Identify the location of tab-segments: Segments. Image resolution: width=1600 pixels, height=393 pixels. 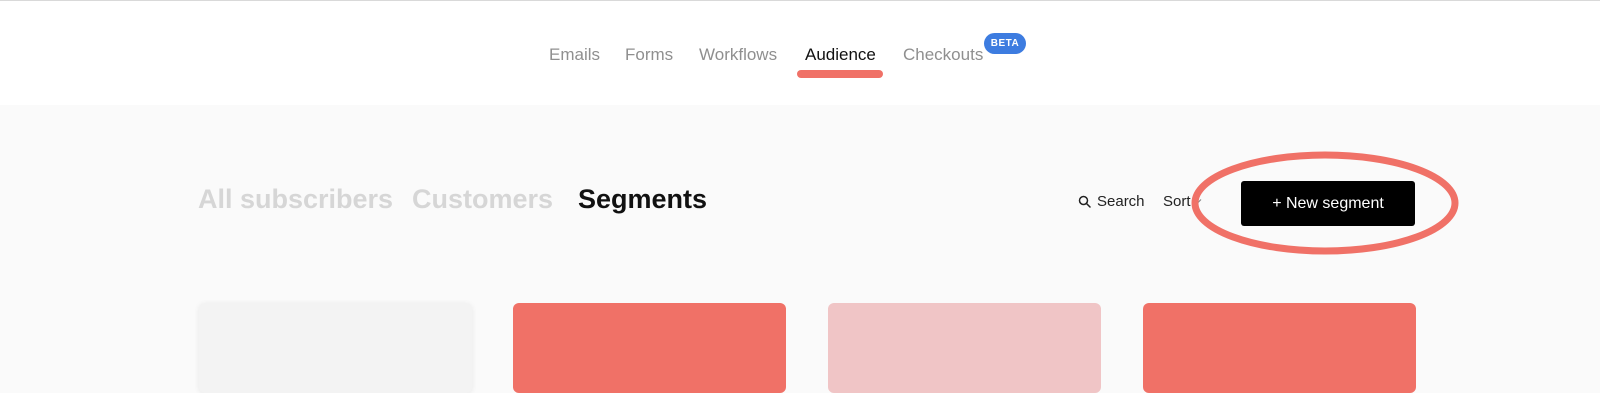
(642, 199).